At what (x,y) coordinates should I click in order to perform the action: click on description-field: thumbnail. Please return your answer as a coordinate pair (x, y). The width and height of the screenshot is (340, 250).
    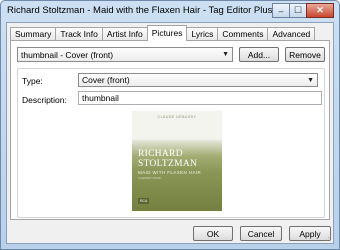
    Looking at the image, I should click on (200, 98).